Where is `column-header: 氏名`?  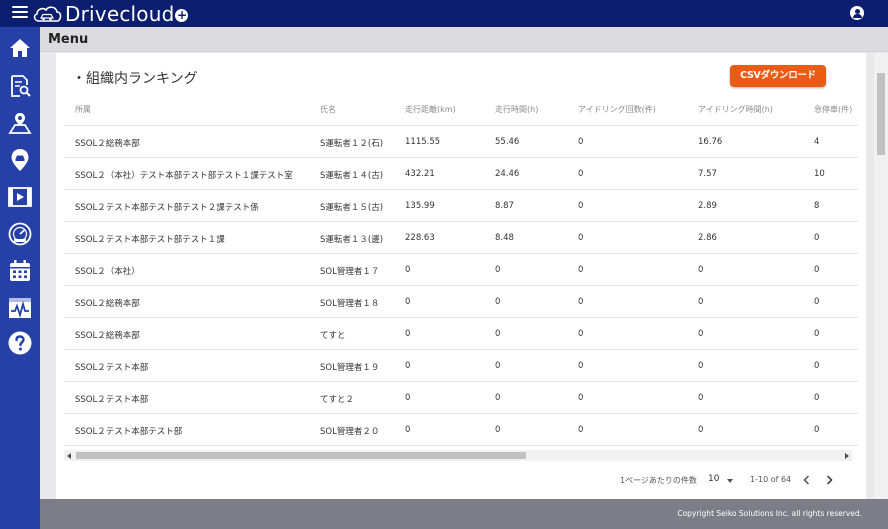
column-header: 氏名 is located at coordinates (328, 109).